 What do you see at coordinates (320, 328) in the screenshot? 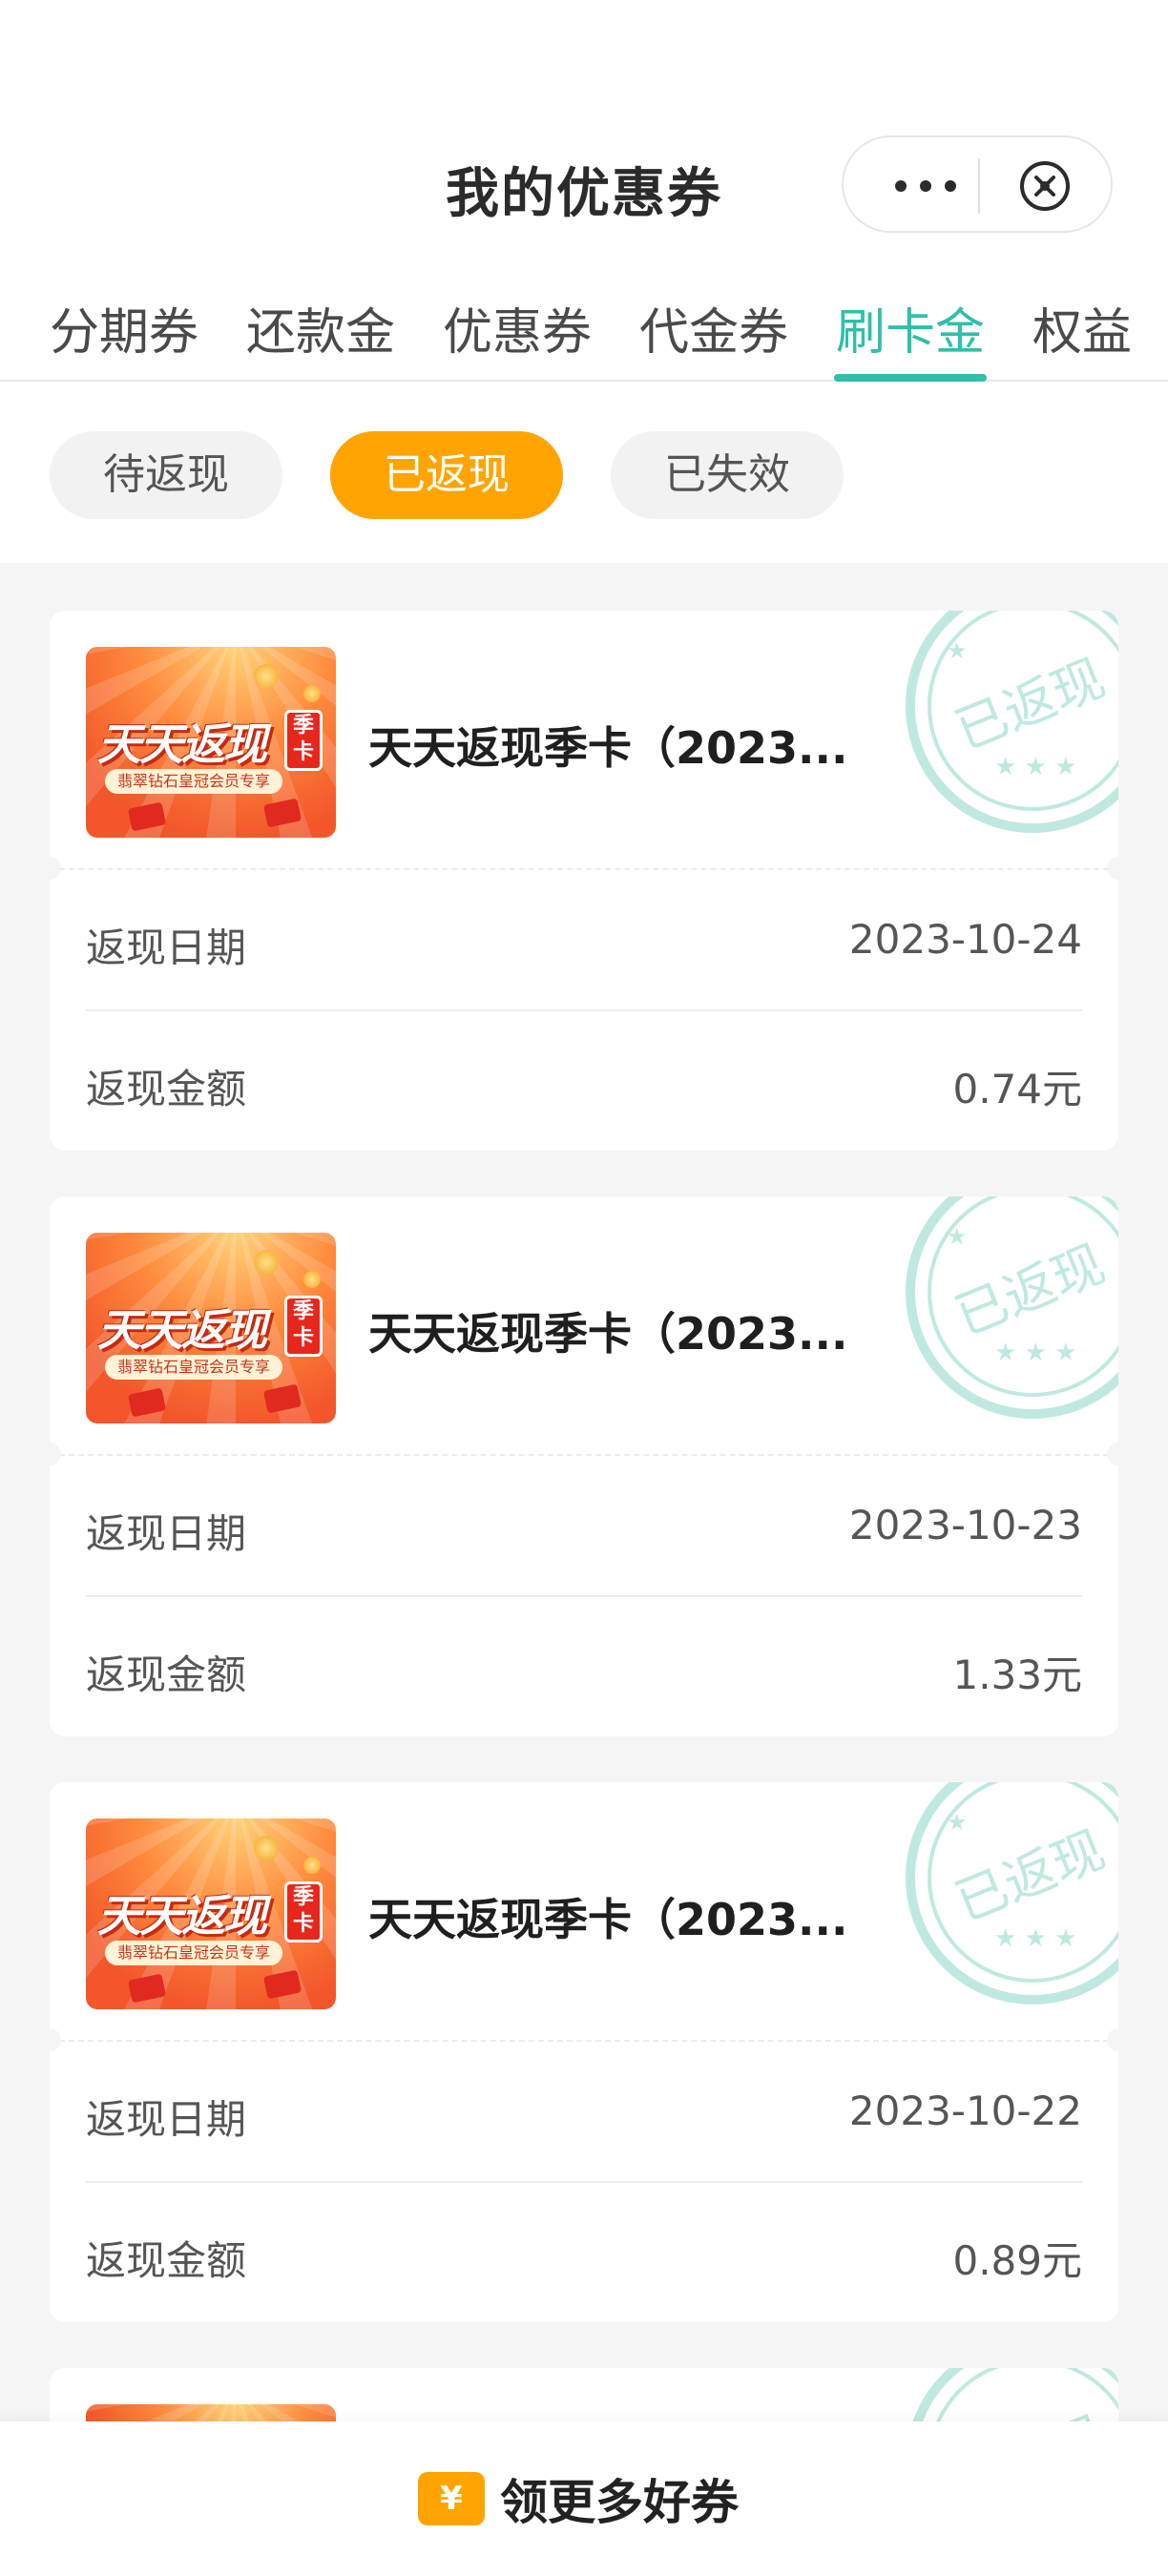
I see `tab-repayment: 还款金` at bounding box center [320, 328].